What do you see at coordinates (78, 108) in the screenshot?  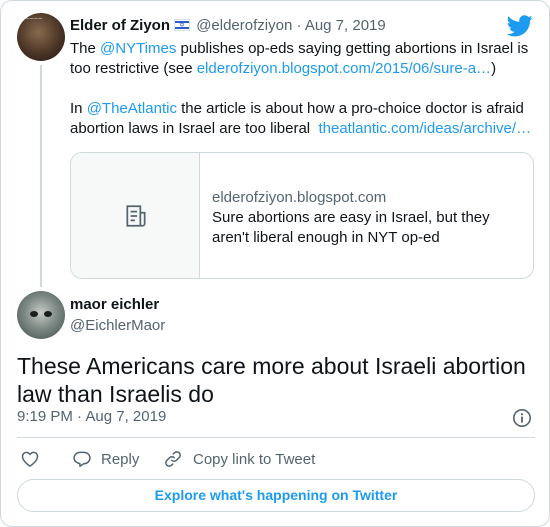 I see `text-fragment: In` at bounding box center [78, 108].